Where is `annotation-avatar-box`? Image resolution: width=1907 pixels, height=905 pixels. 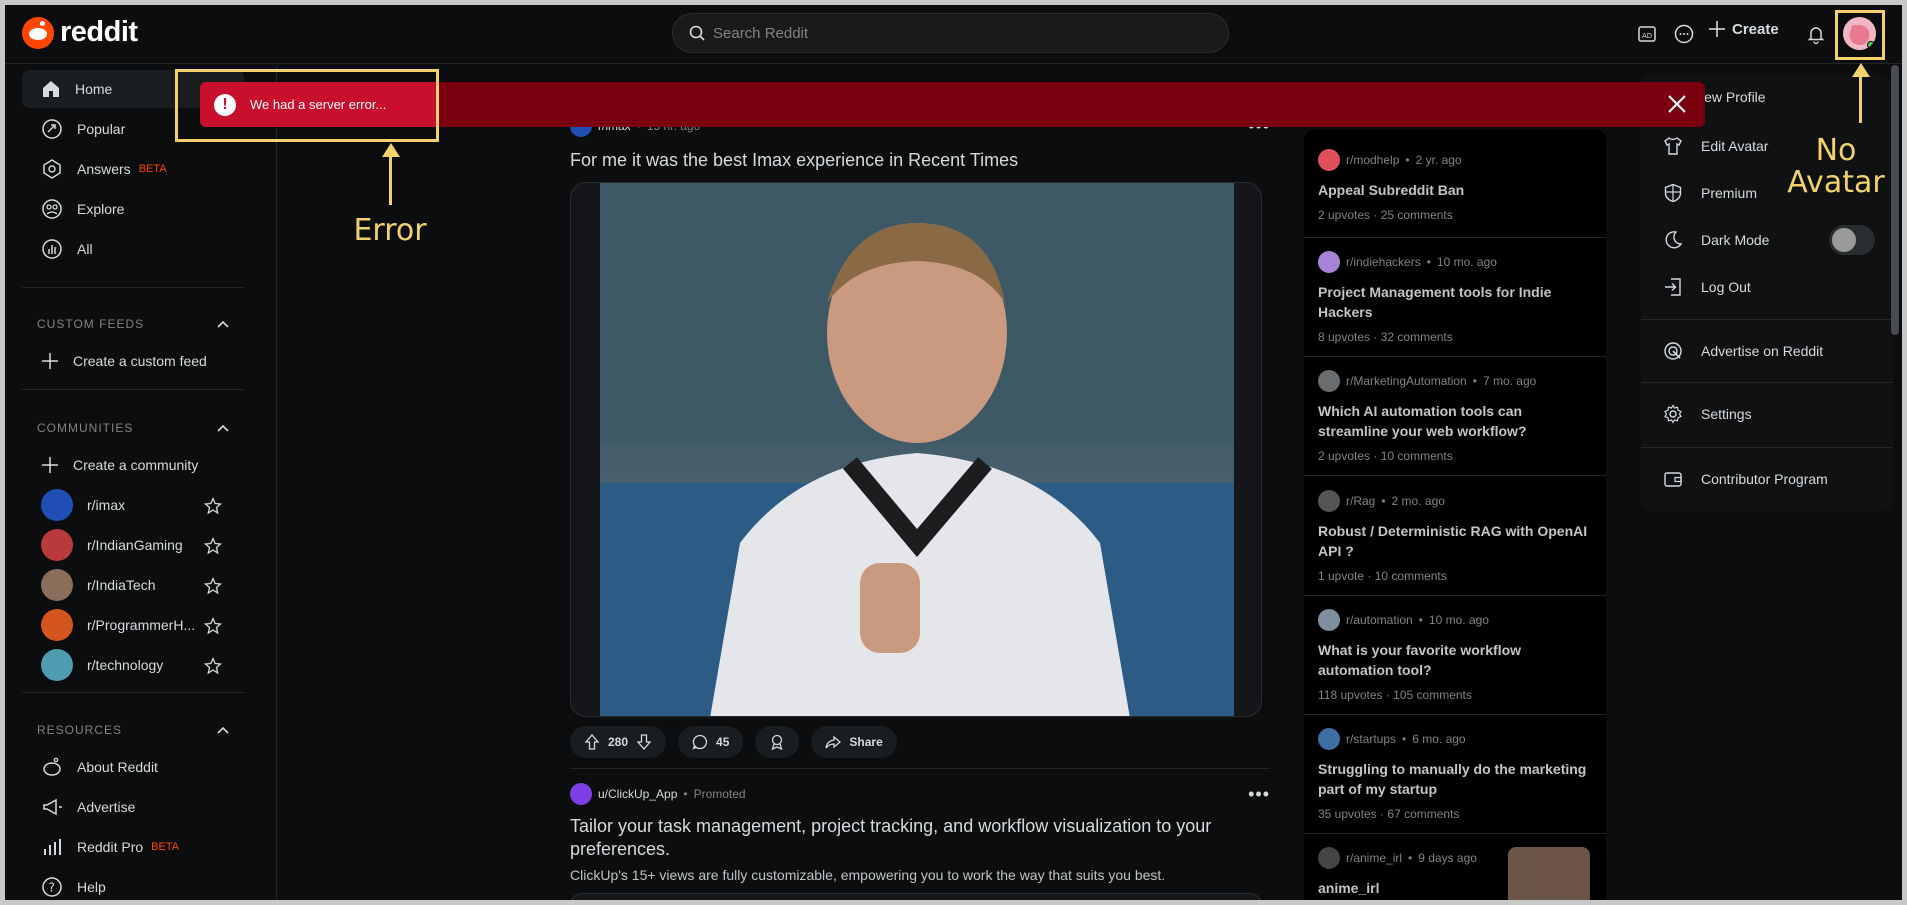
annotation-avatar-box is located at coordinates (1860, 35).